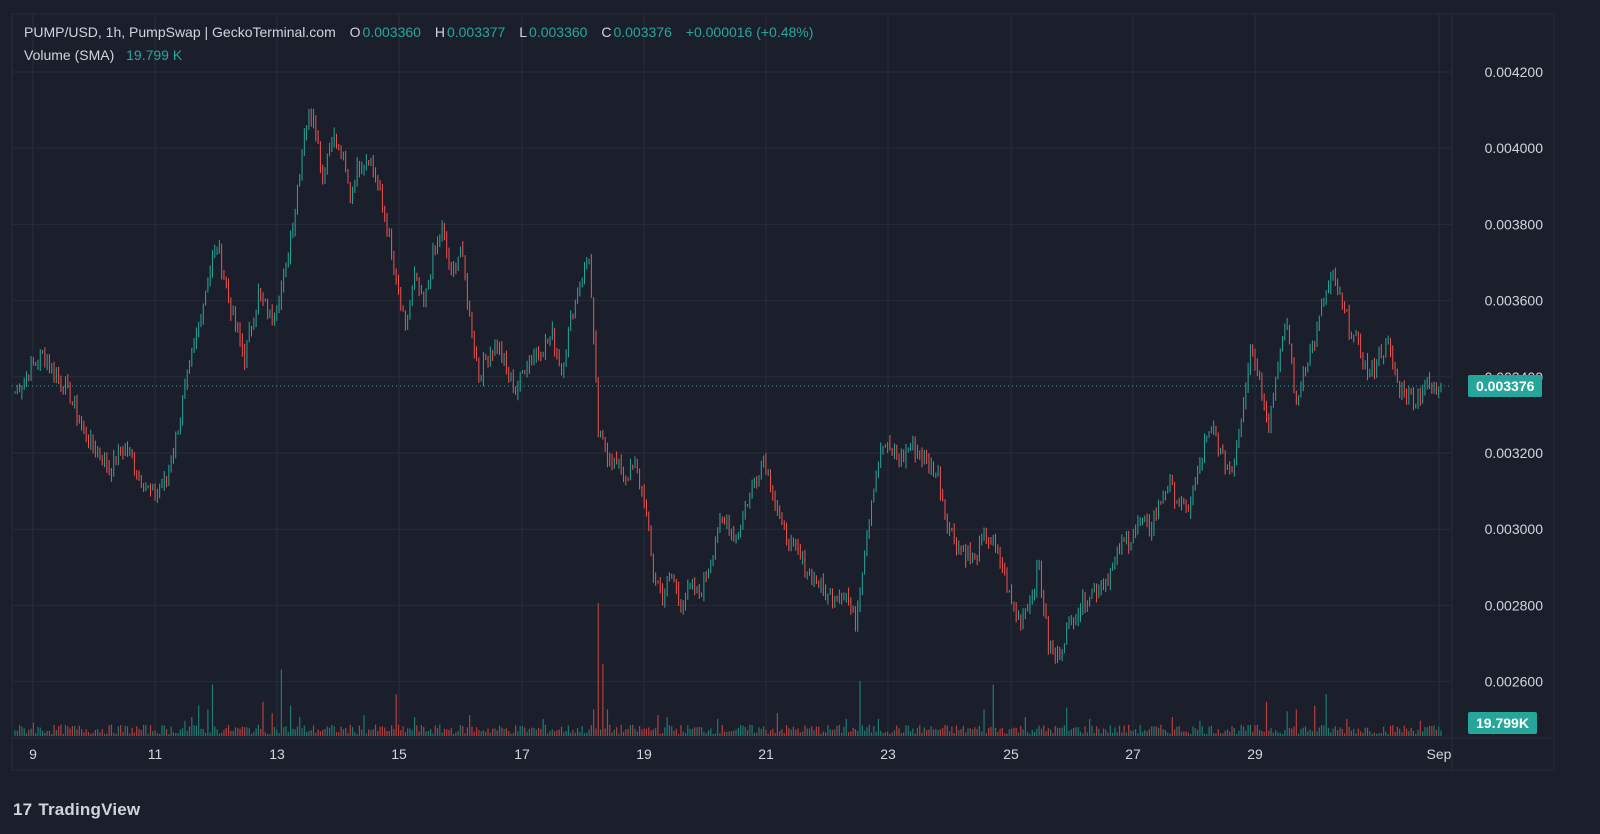 This screenshot has height=834, width=1600. Describe the element at coordinates (740, 754) in the screenshot. I see `time-axis: 9 11 13 15 17 19 21 23 25 27 29 Sep` at that location.